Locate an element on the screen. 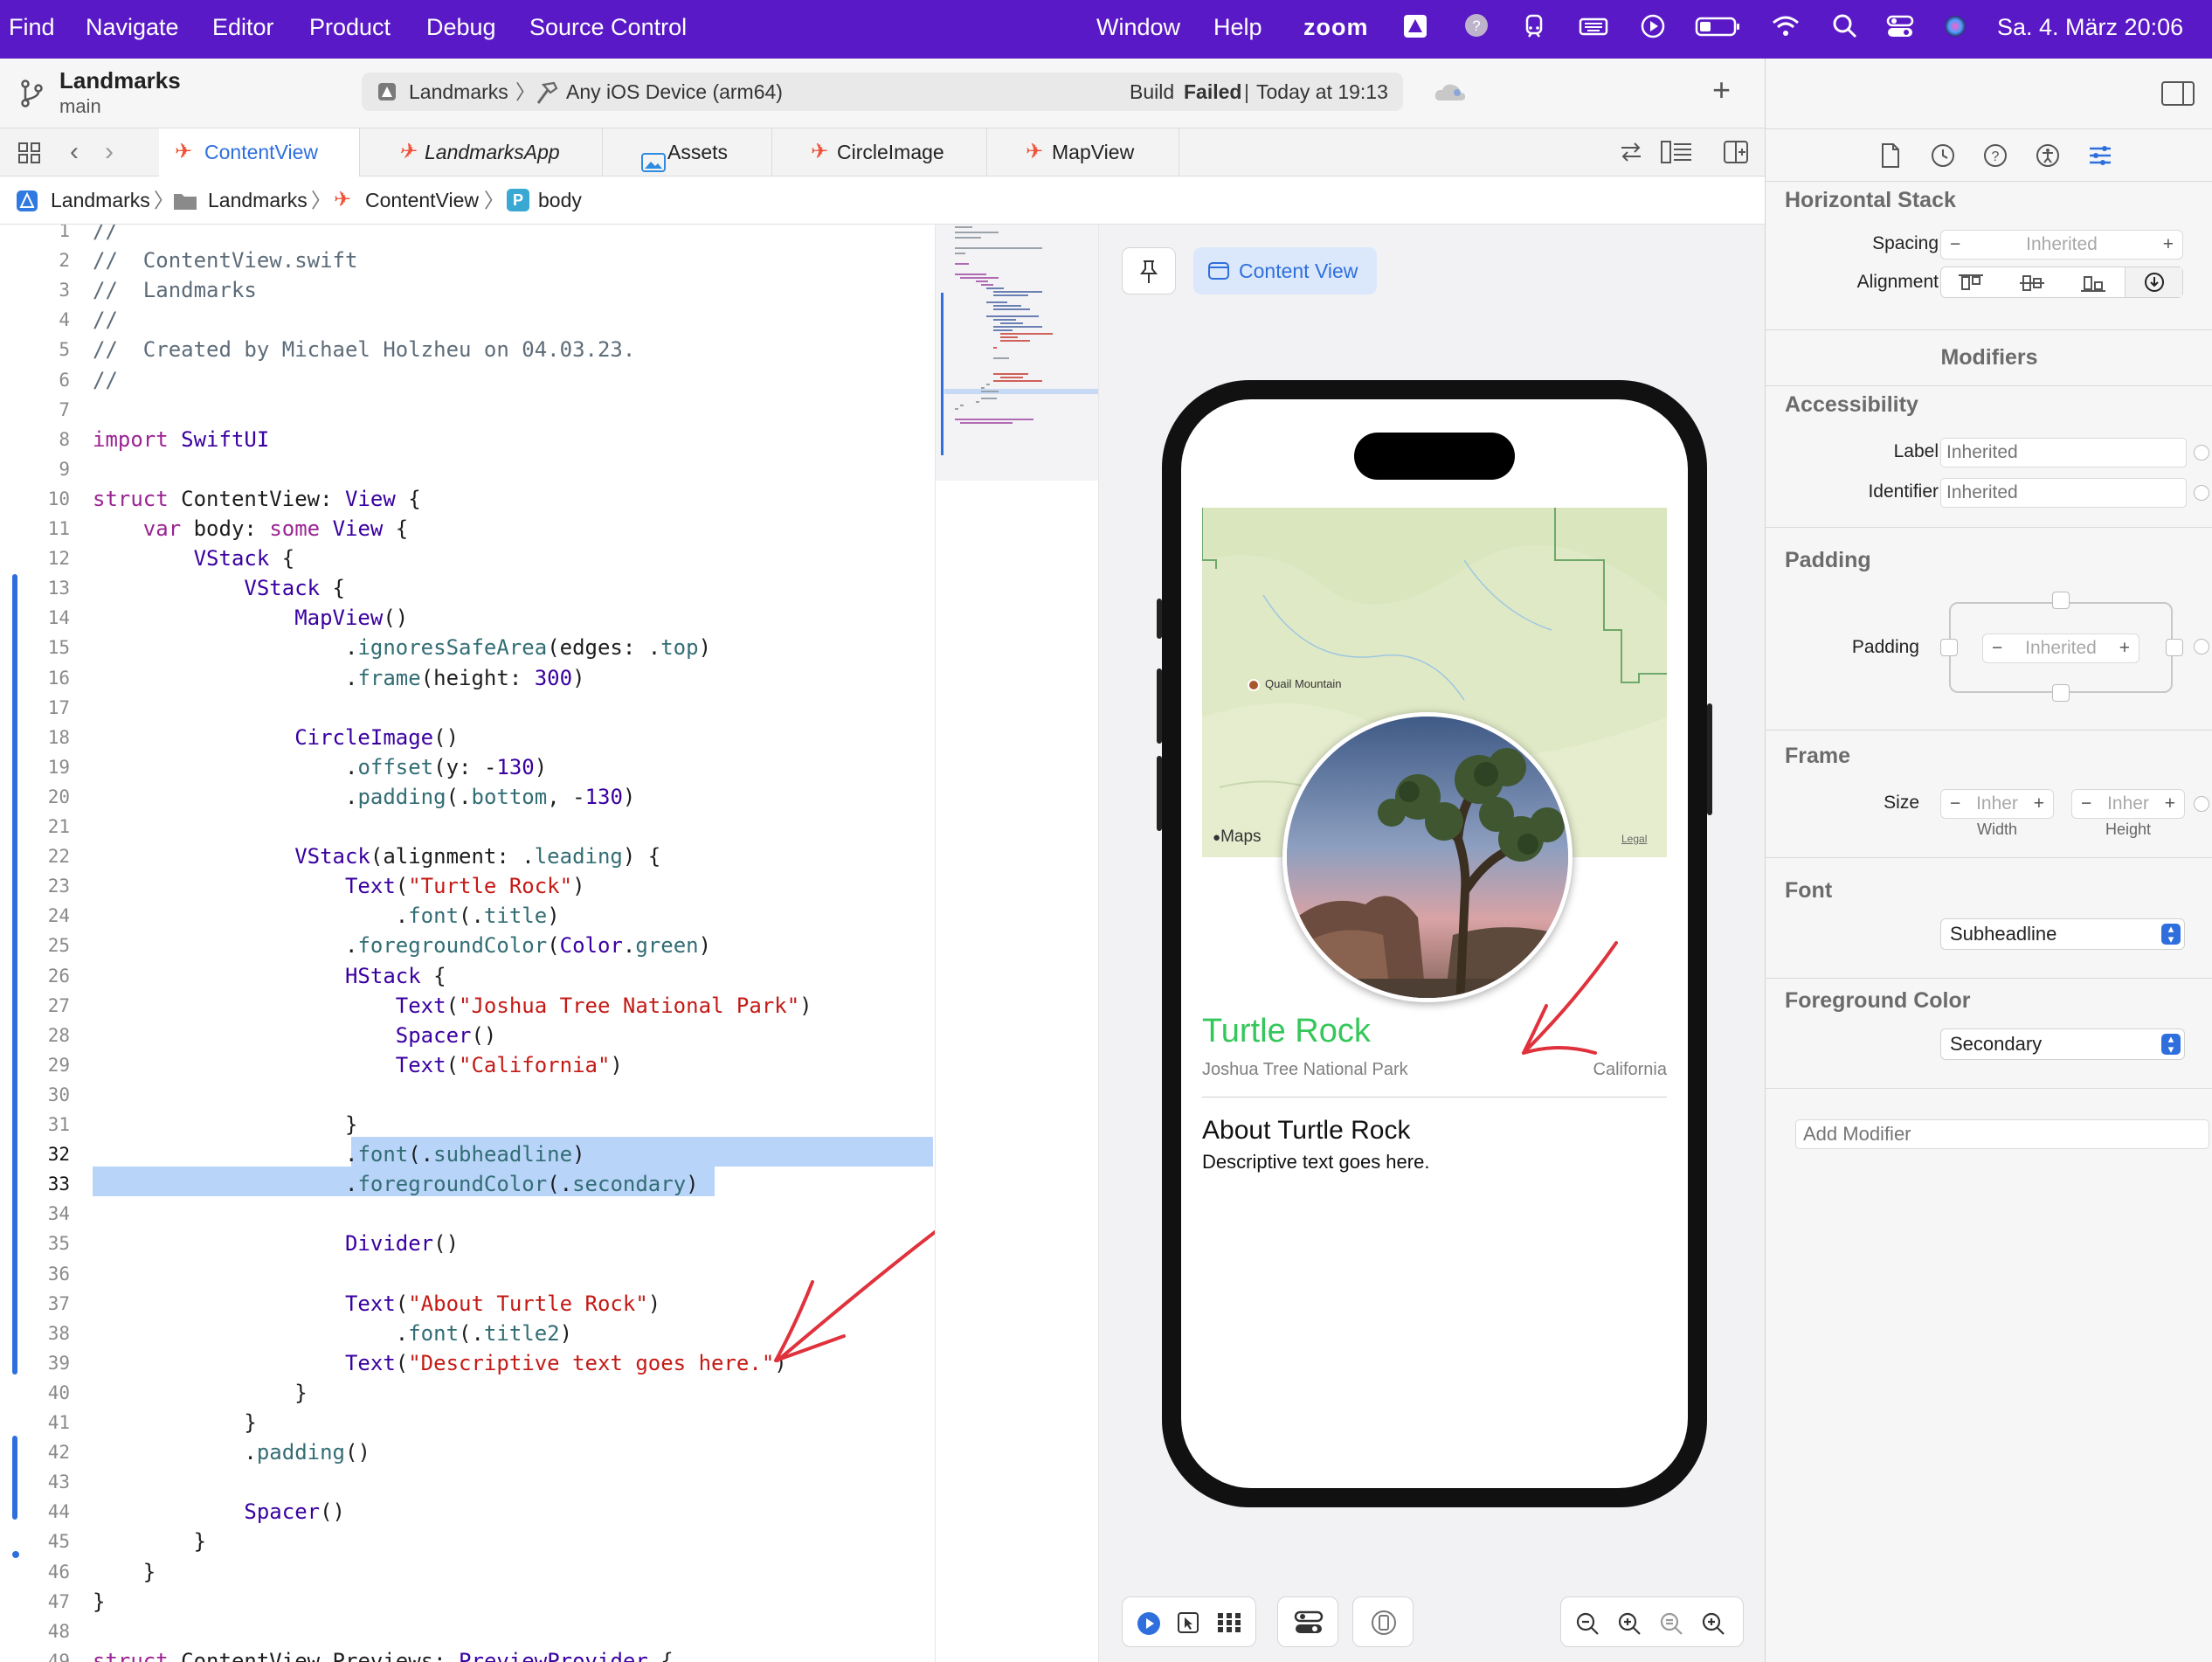 This screenshot has height=1662, width=2212. menu-product: Product is located at coordinates (350, 27).